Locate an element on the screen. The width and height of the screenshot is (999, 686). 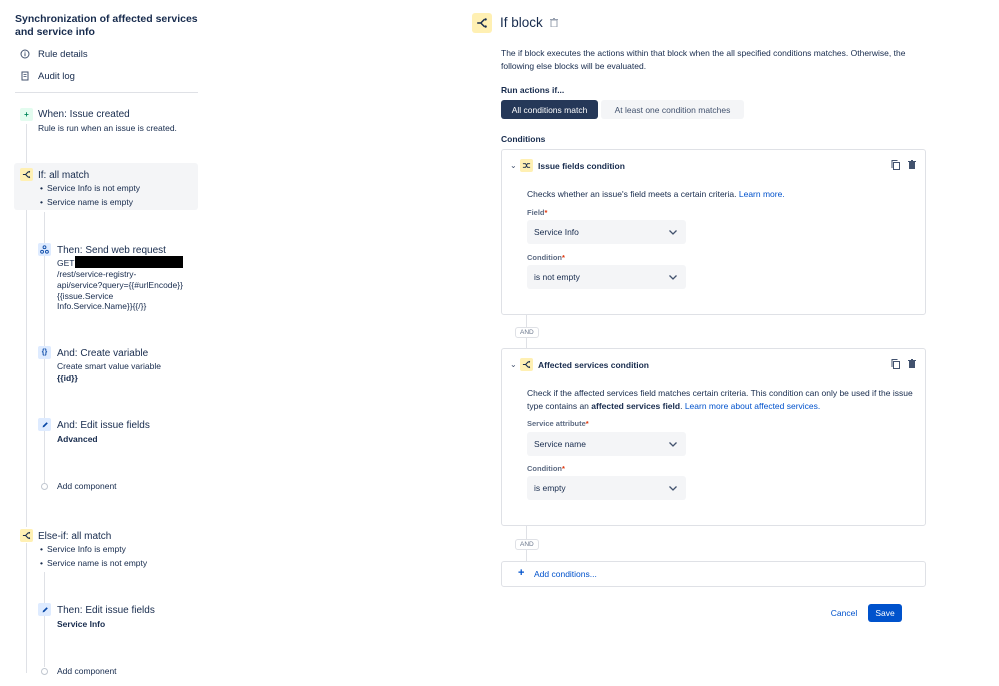
else-if-condition-item: Service Info is empty is located at coordinates (83, 549).